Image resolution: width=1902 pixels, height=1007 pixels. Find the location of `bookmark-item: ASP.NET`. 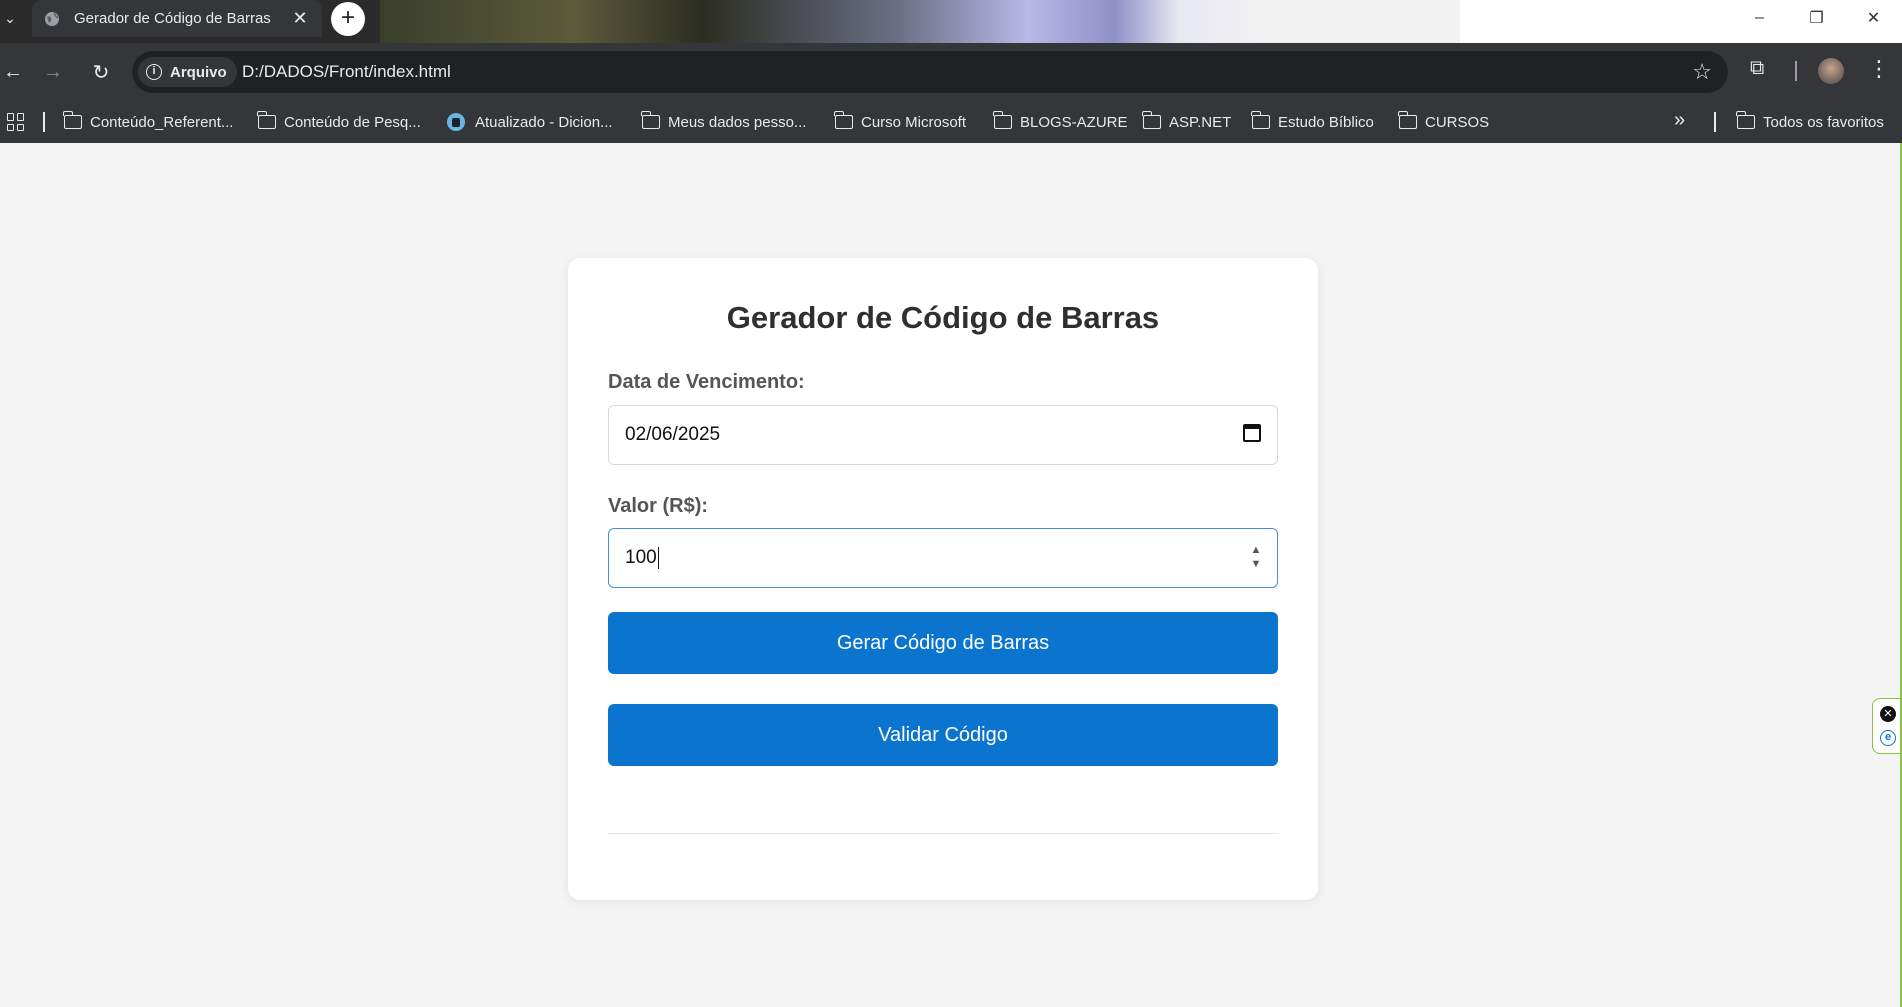

bookmark-item: ASP.NET is located at coordinates (1187, 122).